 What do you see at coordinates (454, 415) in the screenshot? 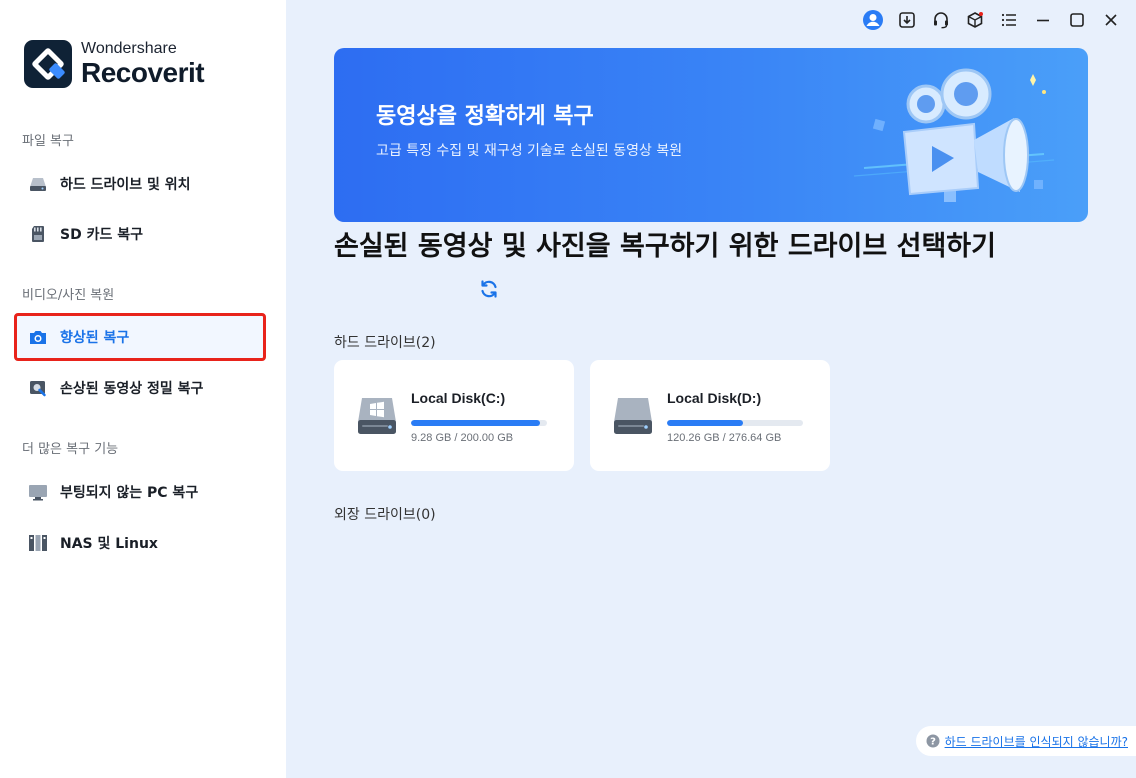
I see `drive-card-c: Local Disk(C:) 9.28 GB / 200.00 GB` at bounding box center [454, 415].